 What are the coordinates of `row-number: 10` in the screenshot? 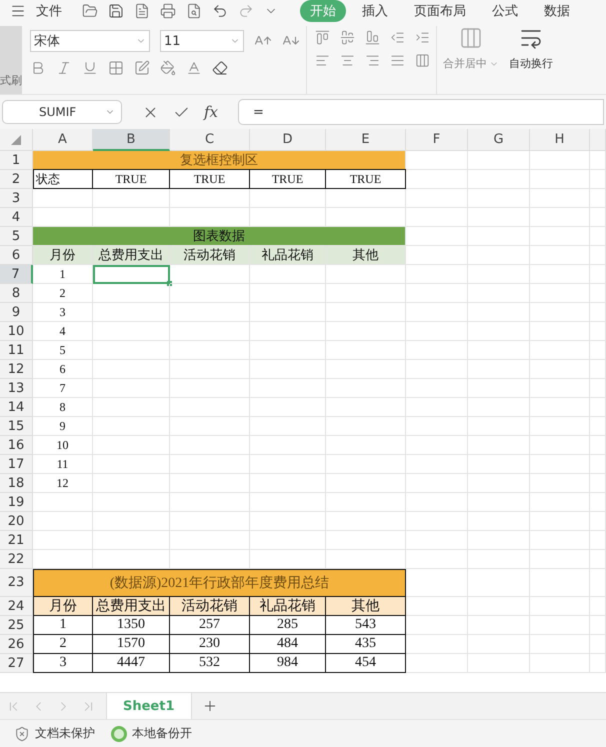 It's located at (16, 331).